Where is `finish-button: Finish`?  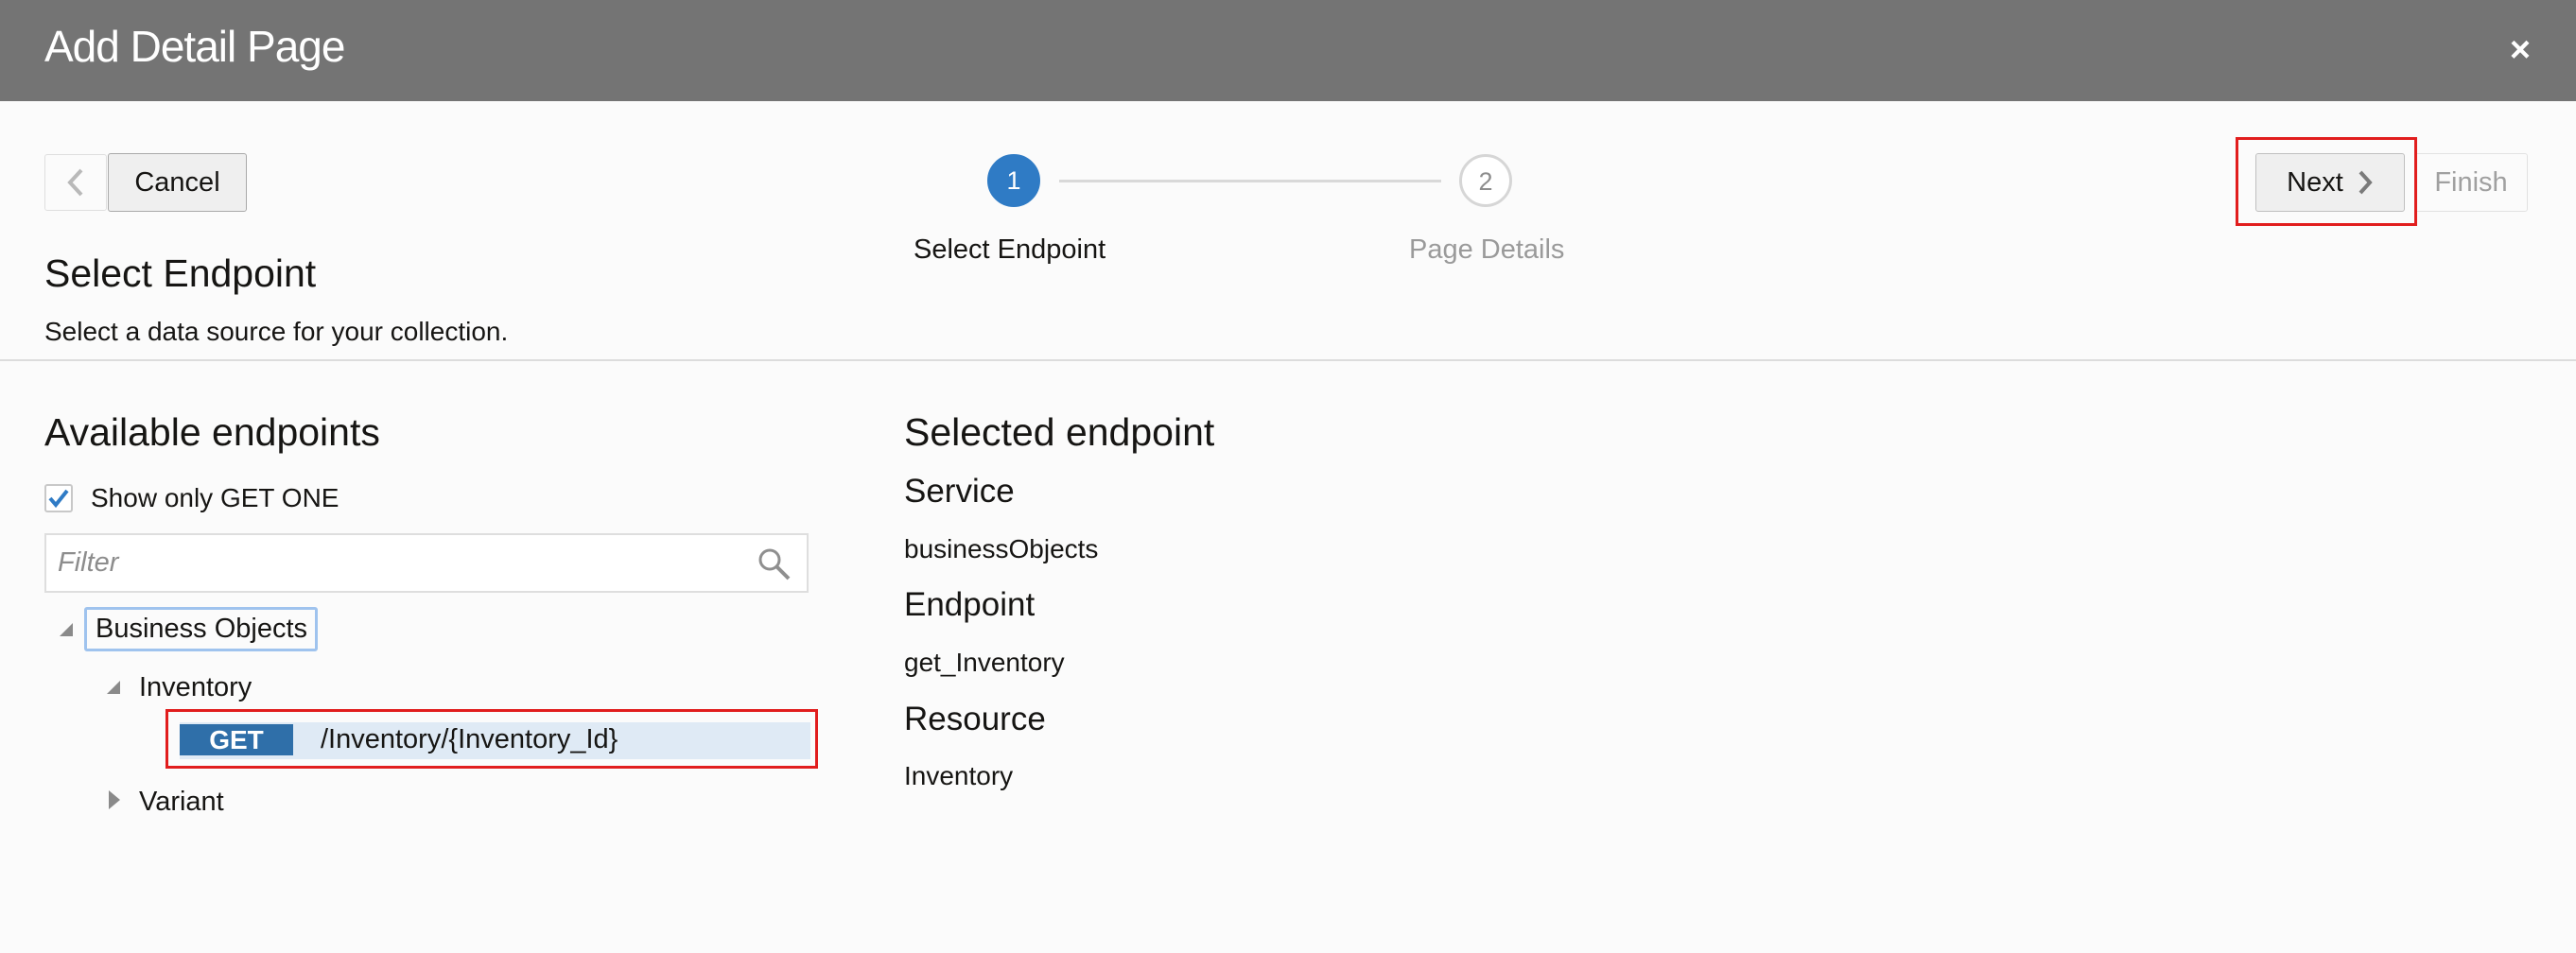 finish-button: Finish is located at coordinates (2471, 182).